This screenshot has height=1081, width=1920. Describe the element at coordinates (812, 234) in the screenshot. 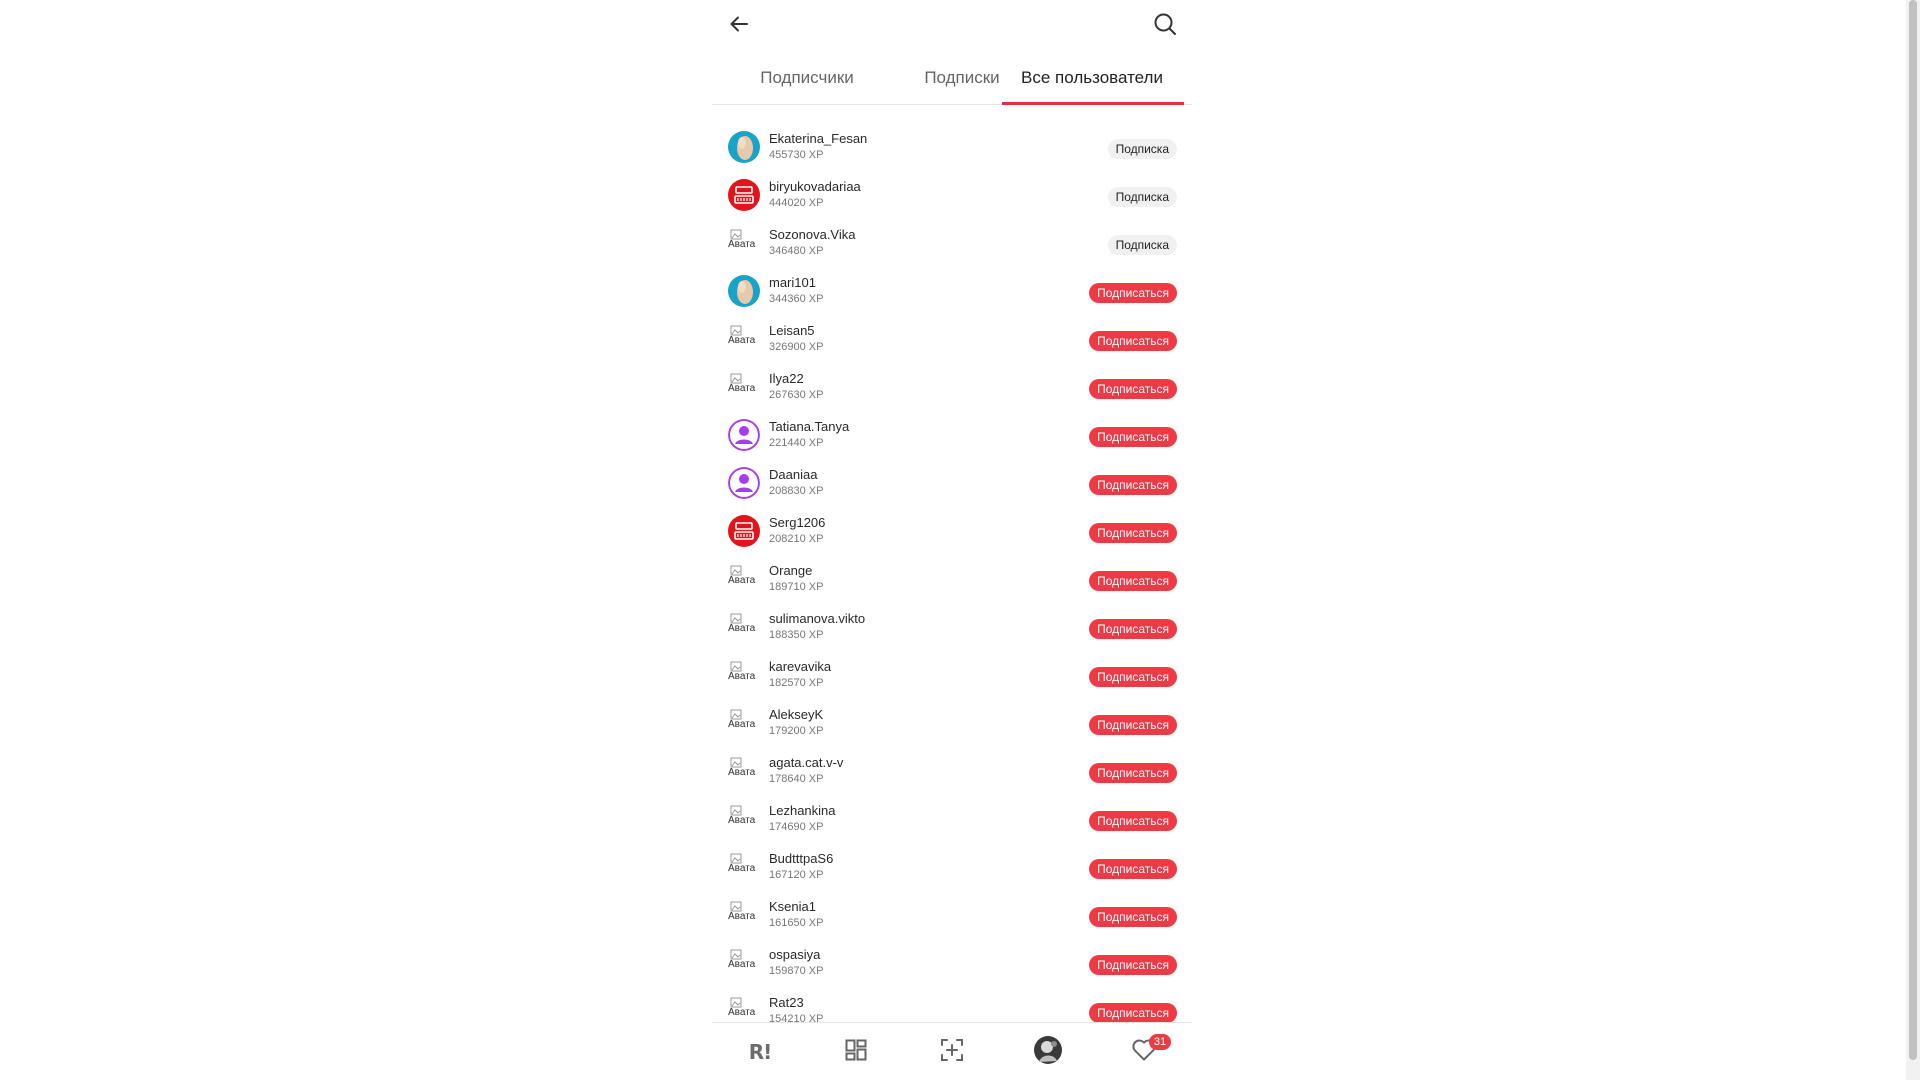

I see `username: Sozonova.Vika` at that location.